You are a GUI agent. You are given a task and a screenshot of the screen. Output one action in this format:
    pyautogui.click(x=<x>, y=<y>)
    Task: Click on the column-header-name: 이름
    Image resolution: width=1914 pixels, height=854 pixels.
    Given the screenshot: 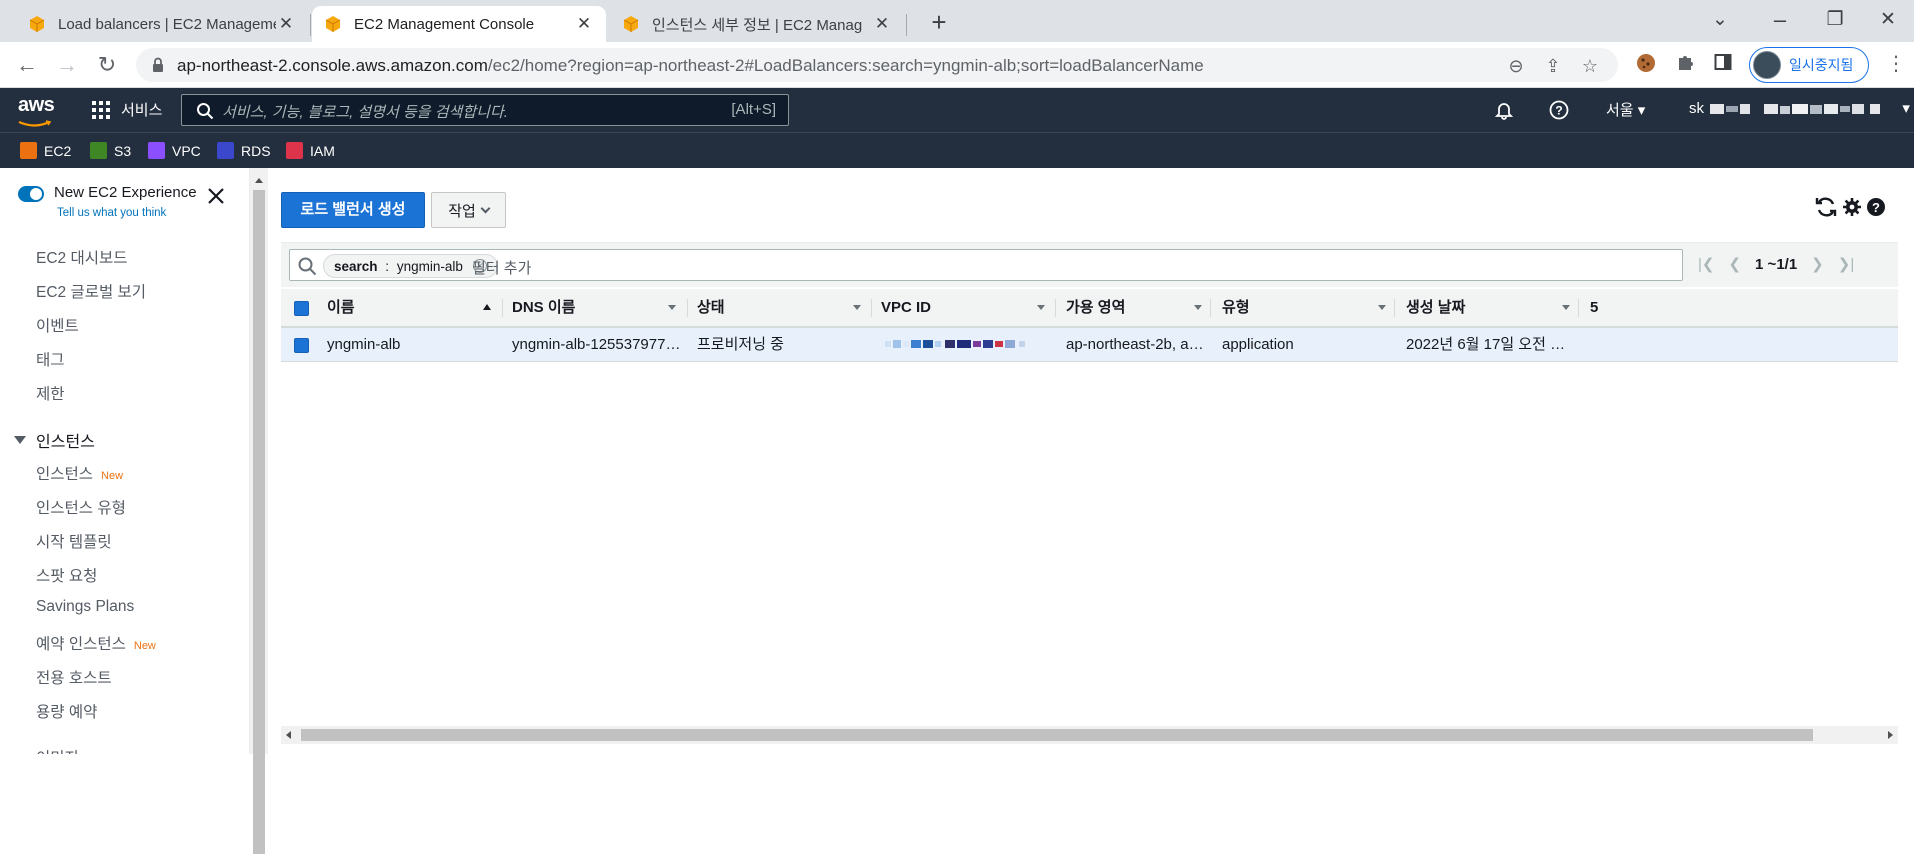 What is the action you would take?
    pyautogui.click(x=407, y=307)
    